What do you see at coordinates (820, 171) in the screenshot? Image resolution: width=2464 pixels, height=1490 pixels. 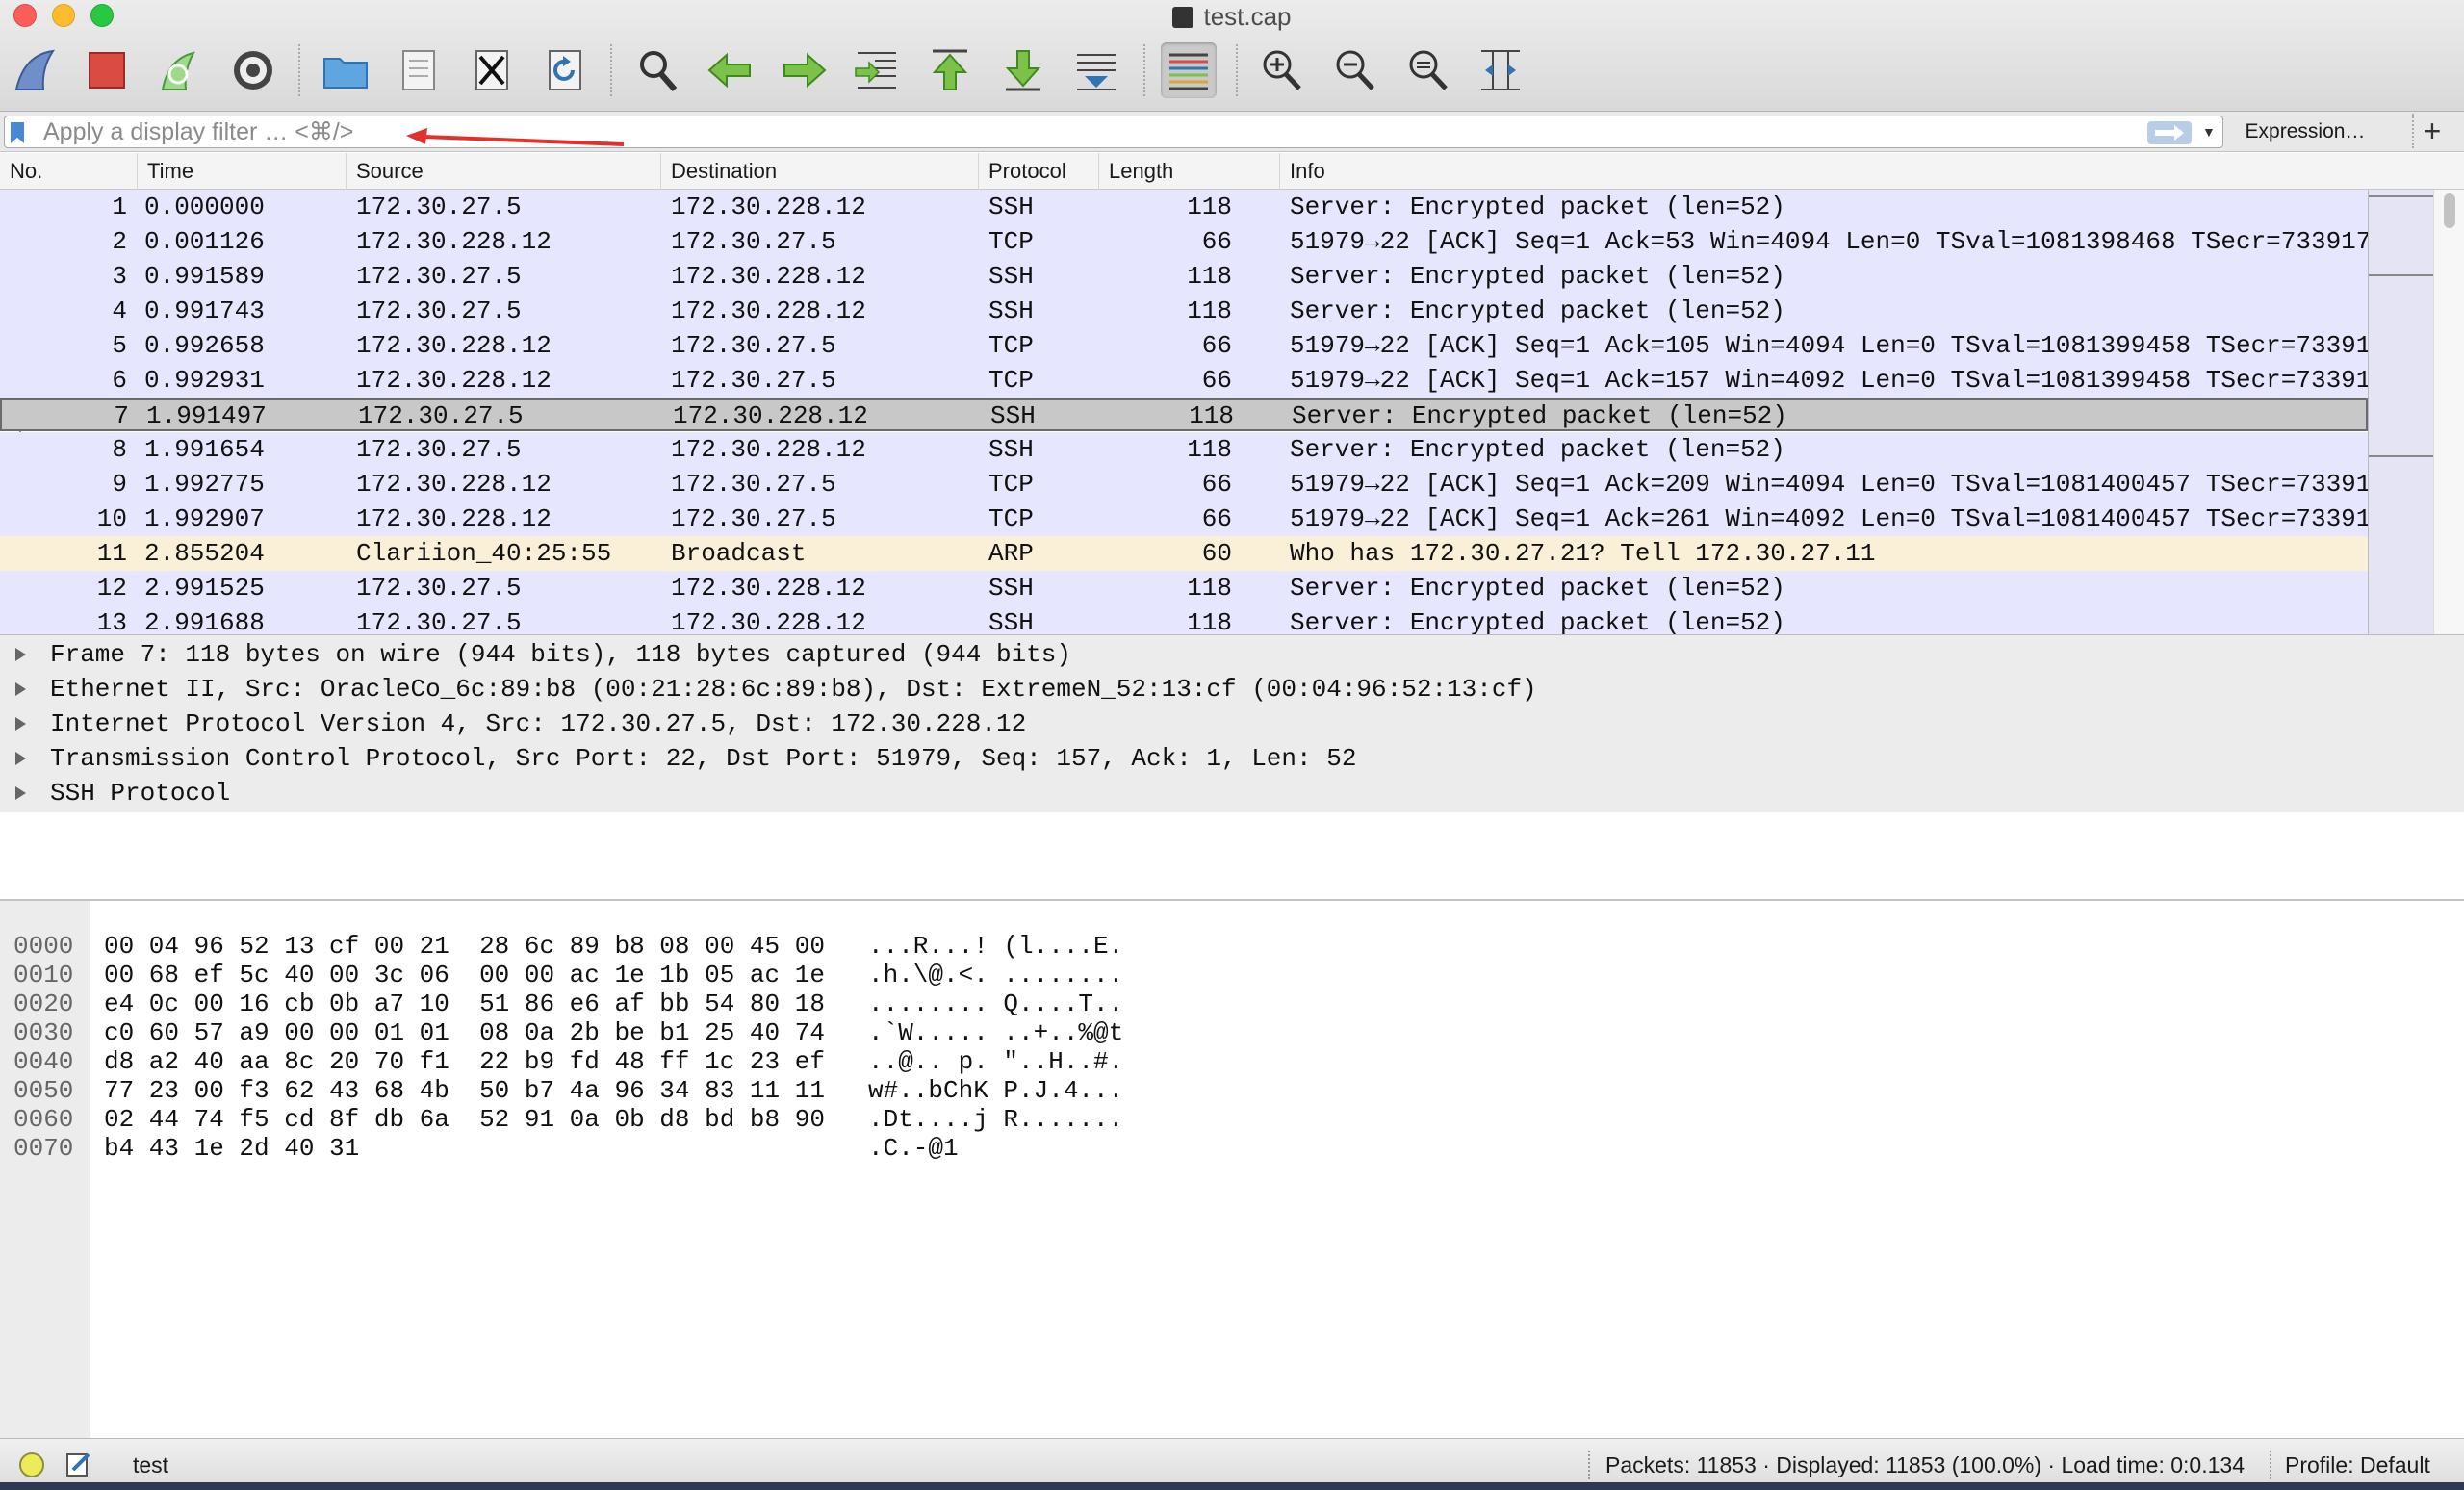 I see `column-header-destination: Destination` at bounding box center [820, 171].